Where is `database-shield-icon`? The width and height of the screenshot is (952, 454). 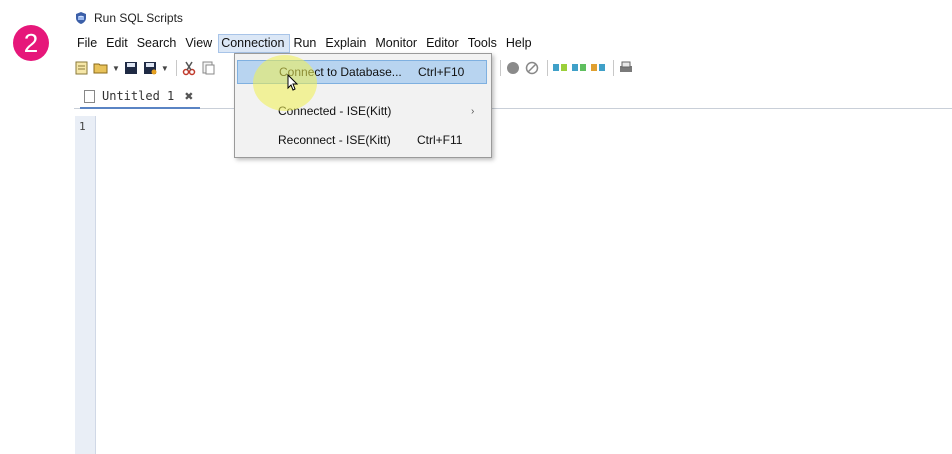
database-shield-icon is located at coordinates (81, 18).